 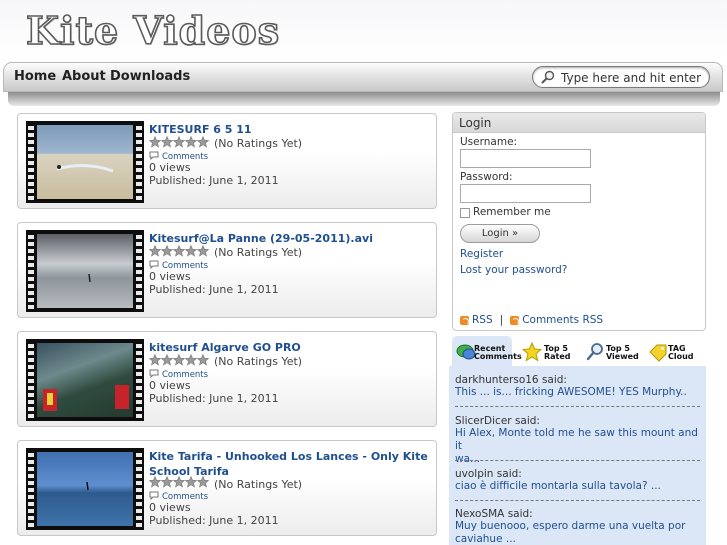 What do you see at coordinates (489, 142) in the screenshot?
I see `username-label: Username:` at bounding box center [489, 142].